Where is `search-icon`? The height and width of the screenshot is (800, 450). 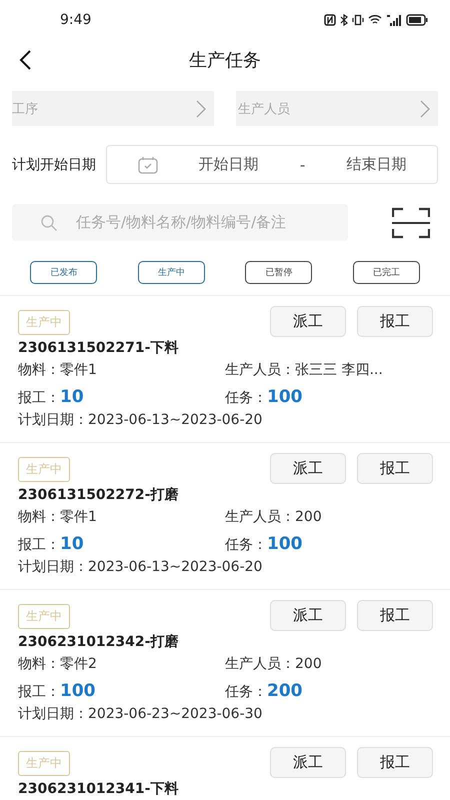
search-icon is located at coordinates (49, 223).